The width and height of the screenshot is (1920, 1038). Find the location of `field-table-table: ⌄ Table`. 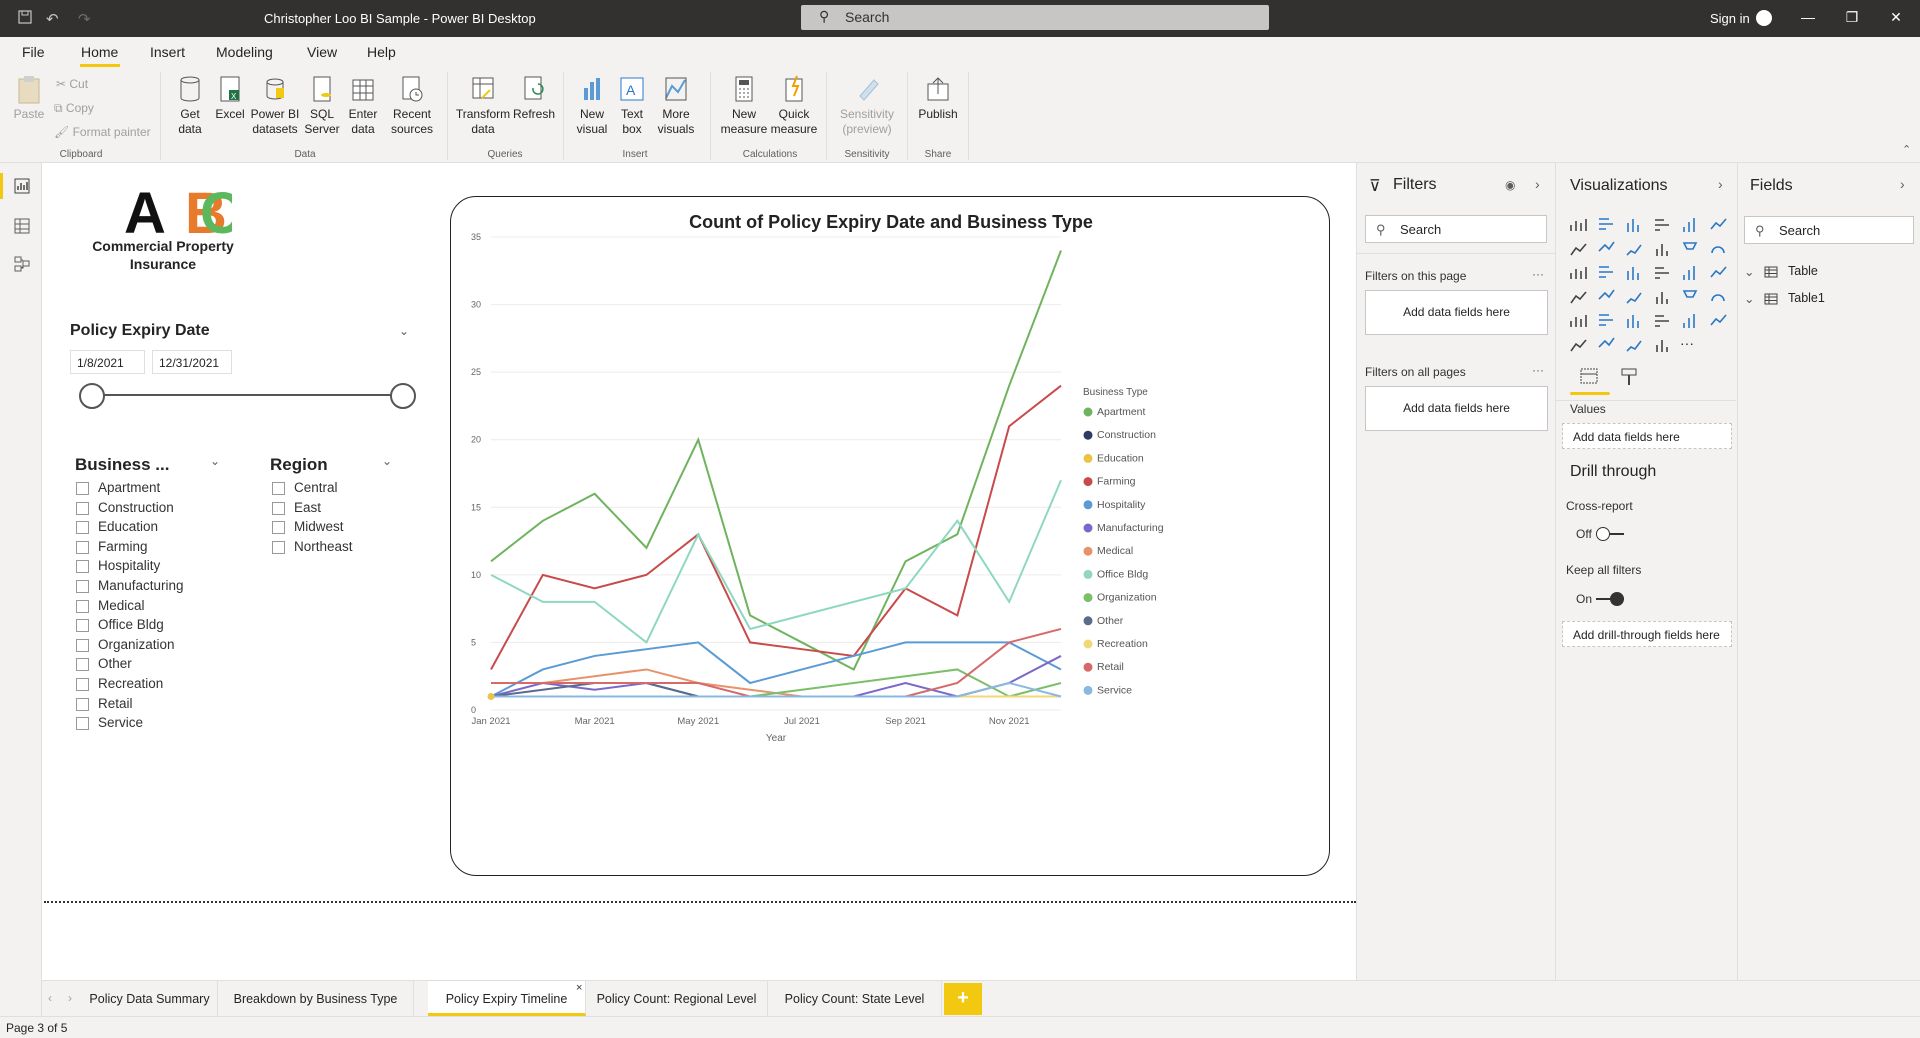

field-table-table: ⌄ Table is located at coordinates (1781, 271).